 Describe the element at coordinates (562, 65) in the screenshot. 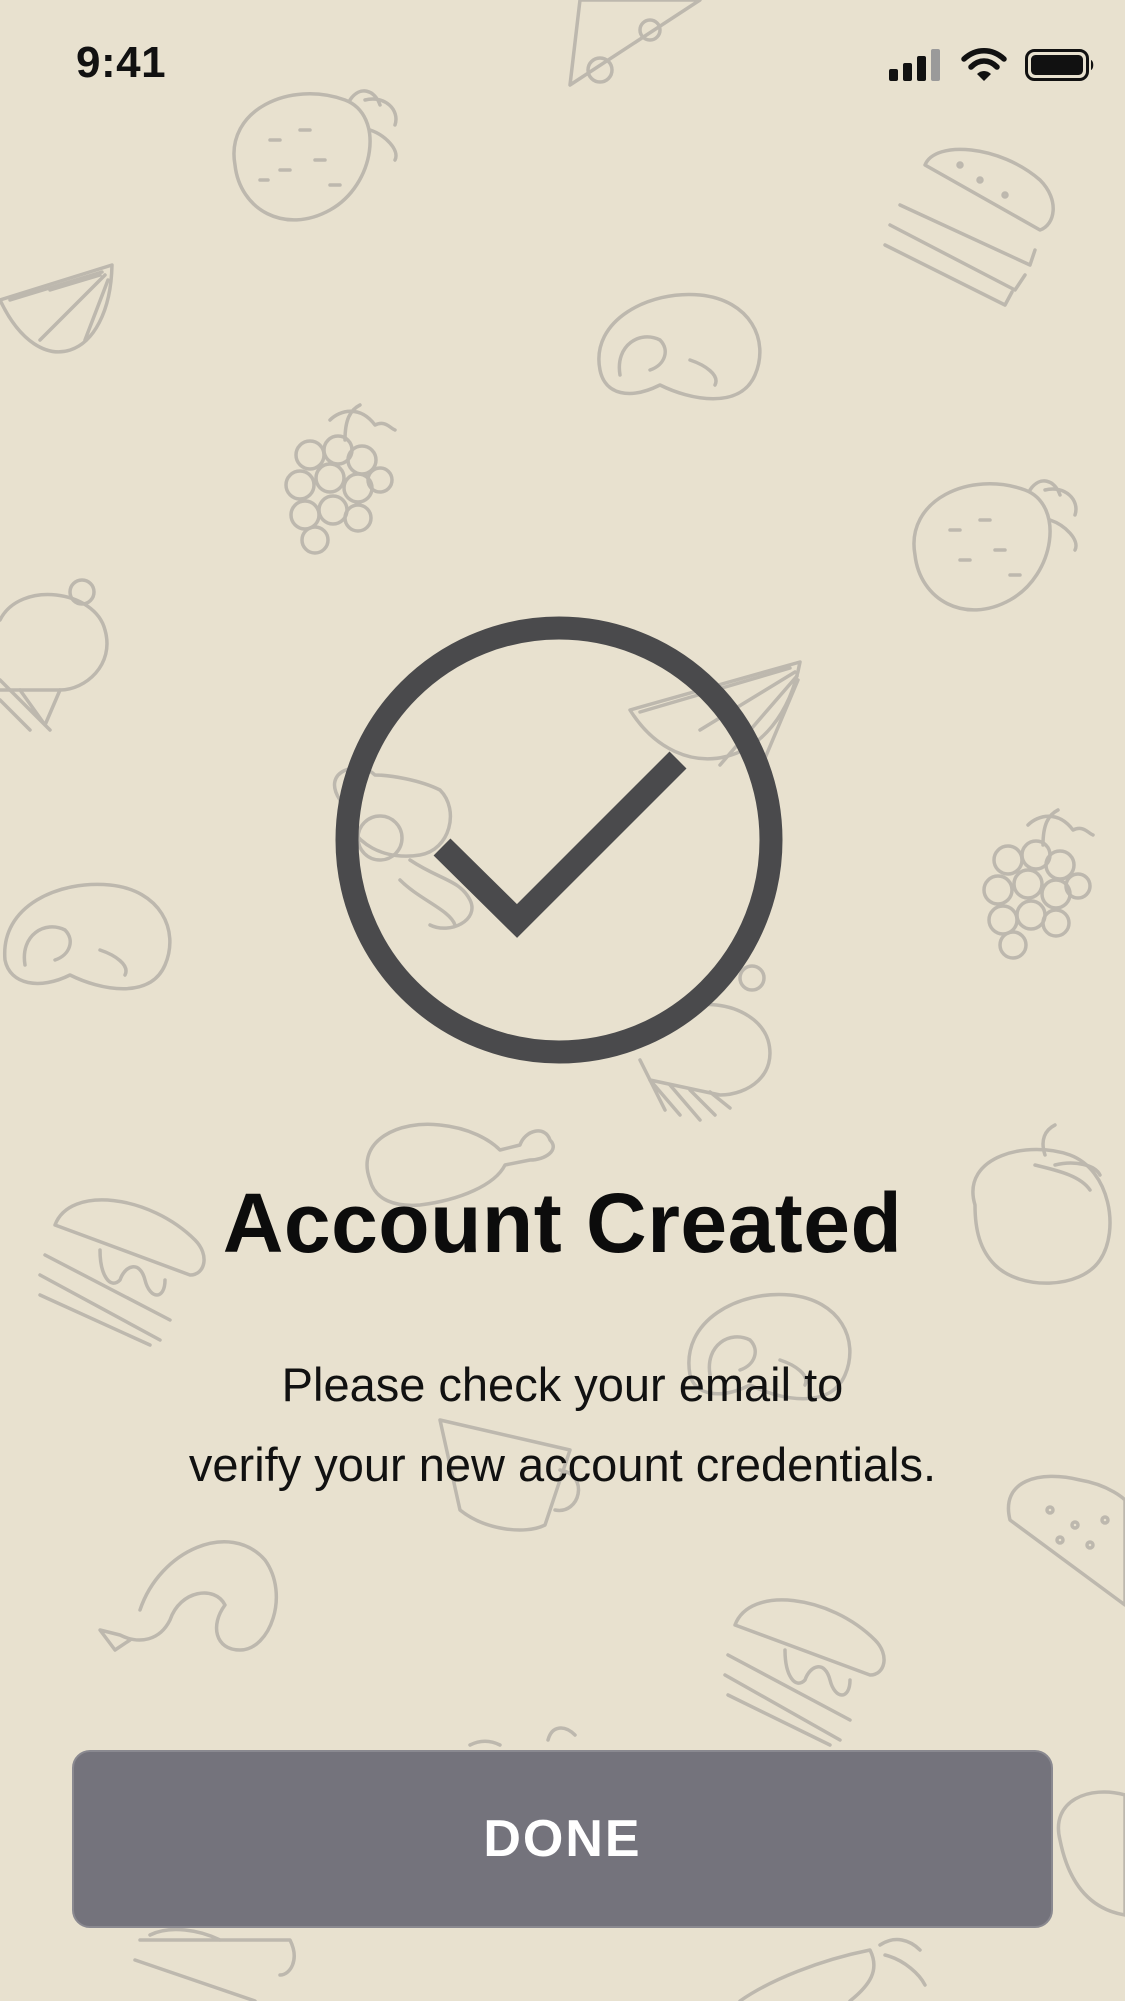

I see `status-bar: 9:41` at that location.